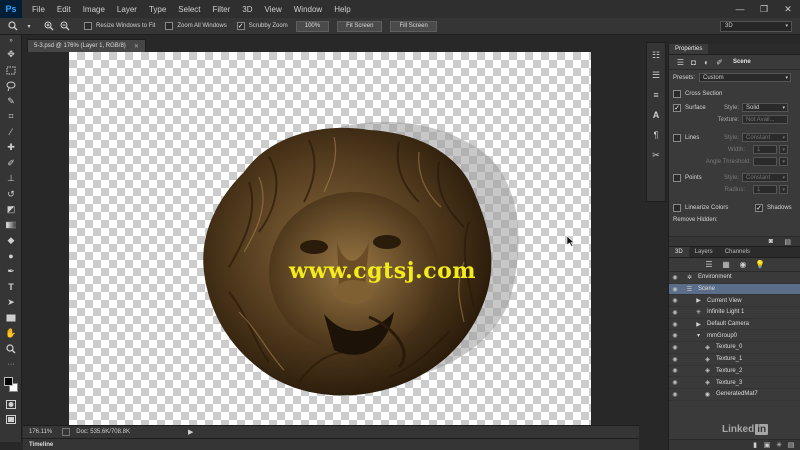  What do you see at coordinates (65, 26) in the screenshot?
I see `zoom-out-icon` at bounding box center [65, 26].